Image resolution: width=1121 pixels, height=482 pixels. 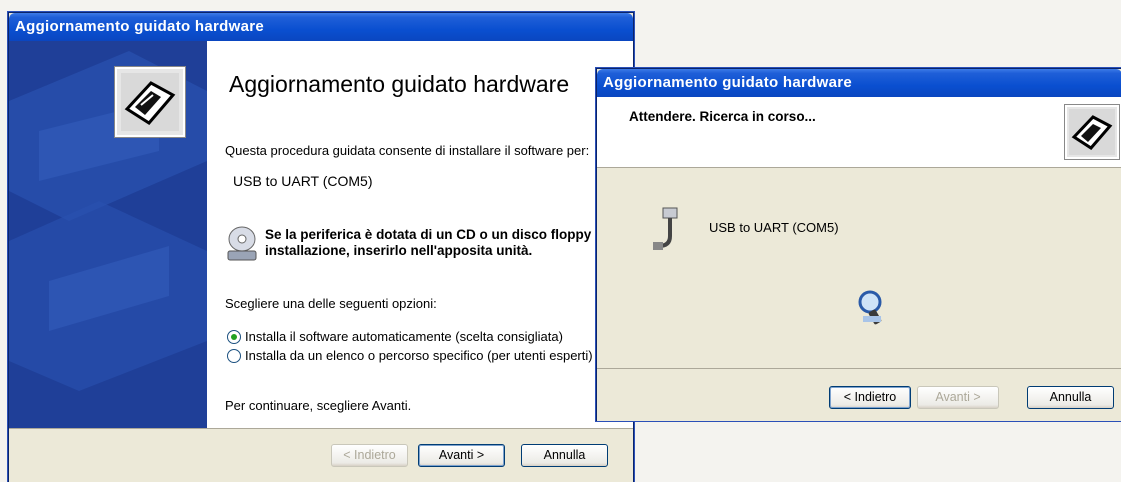 I want to click on radio-auto, so click(x=234, y=337).